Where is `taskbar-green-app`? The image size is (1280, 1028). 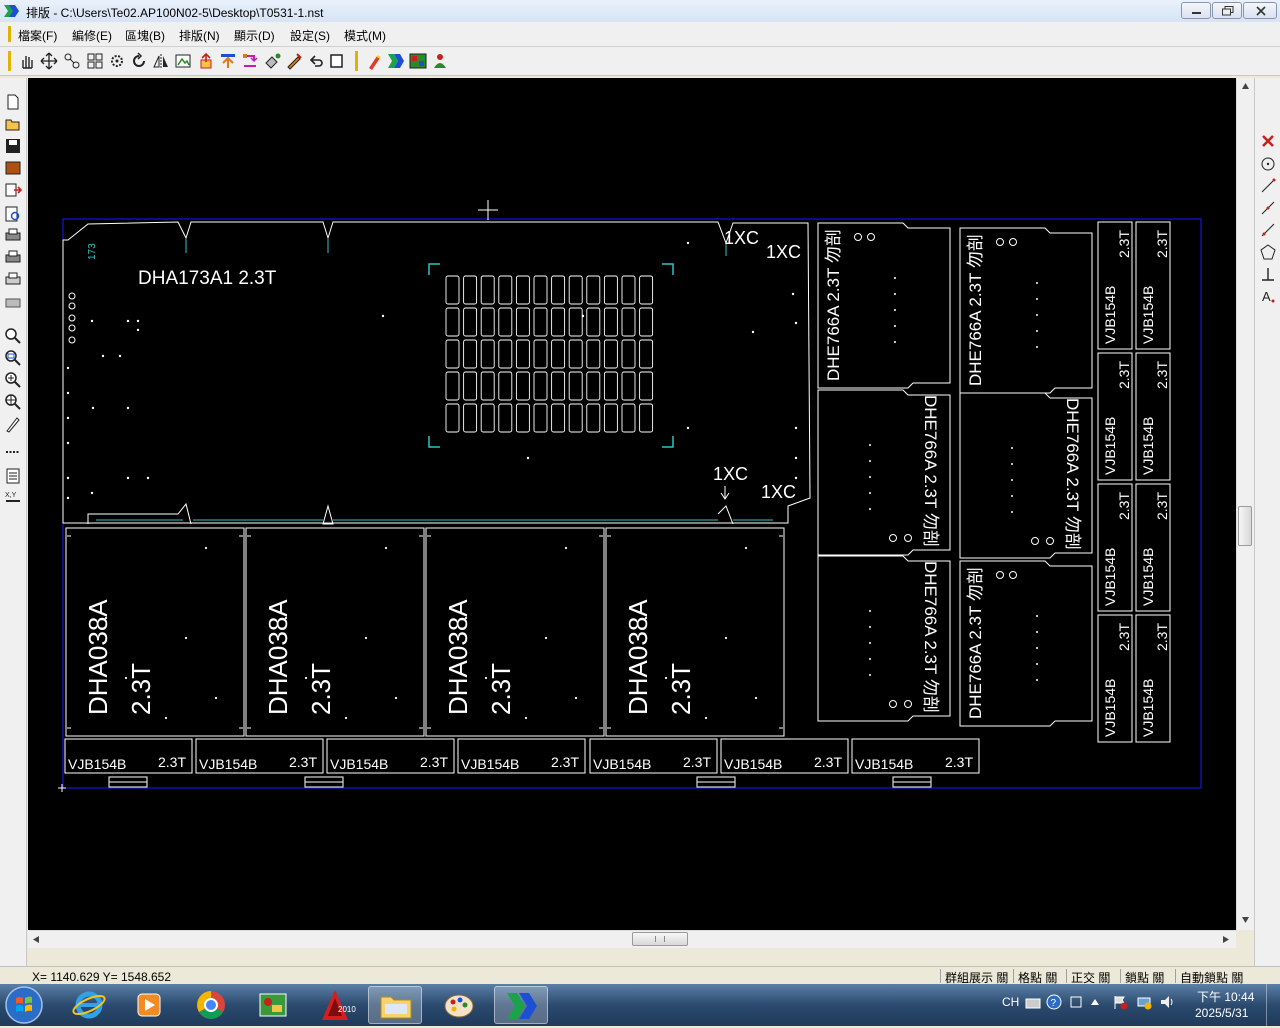 taskbar-green-app is located at coordinates (273, 1005).